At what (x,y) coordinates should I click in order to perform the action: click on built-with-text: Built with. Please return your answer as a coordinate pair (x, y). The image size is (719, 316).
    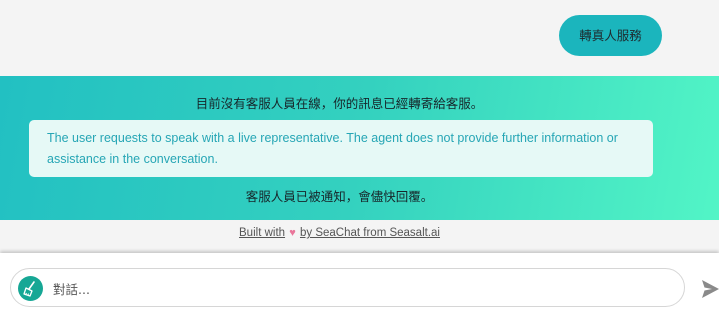
    Looking at the image, I should click on (262, 233).